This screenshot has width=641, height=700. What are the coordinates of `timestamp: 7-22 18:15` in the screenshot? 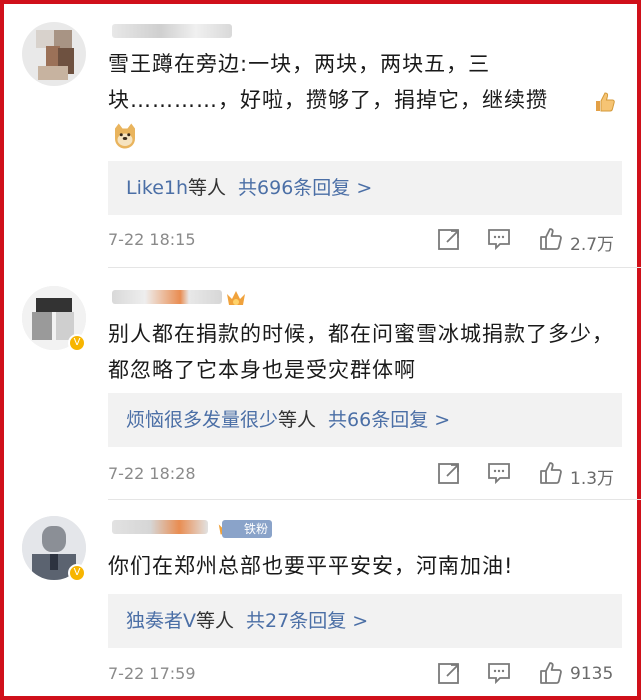 It's located at (152, 239).